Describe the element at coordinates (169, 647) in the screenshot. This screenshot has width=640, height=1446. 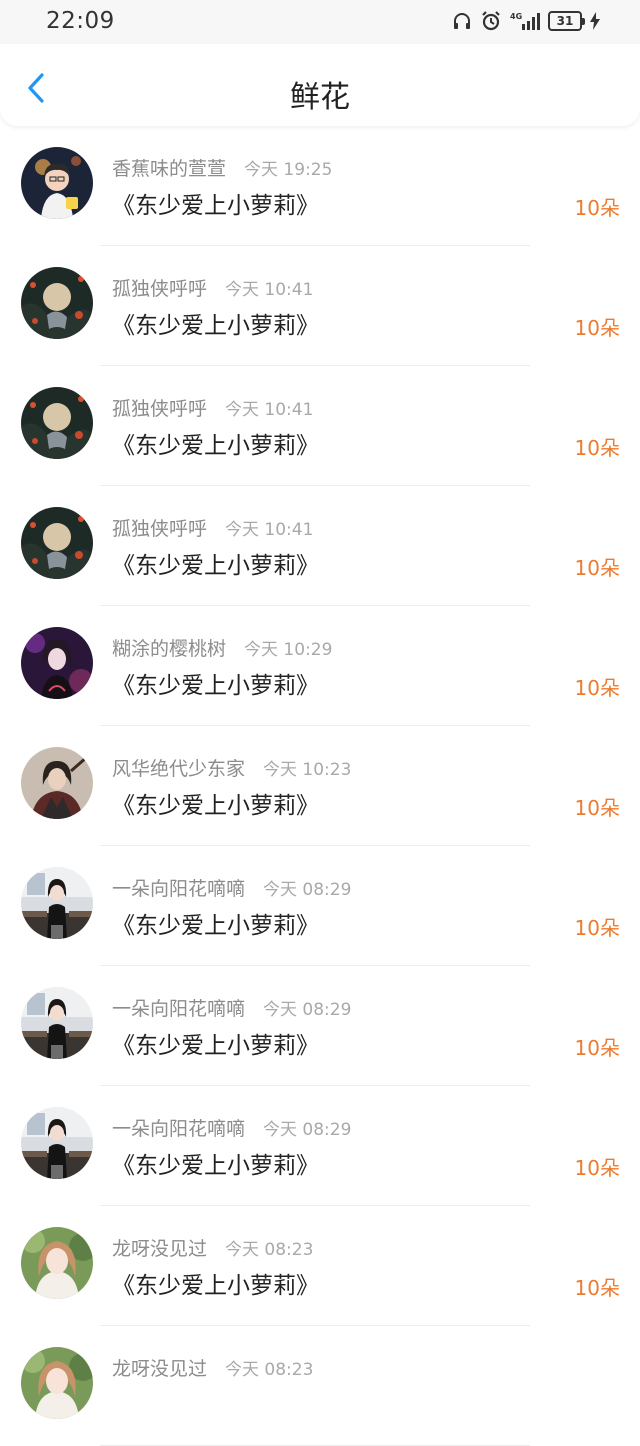
I see `user-name: 糊涂的樱桃树` at that location.